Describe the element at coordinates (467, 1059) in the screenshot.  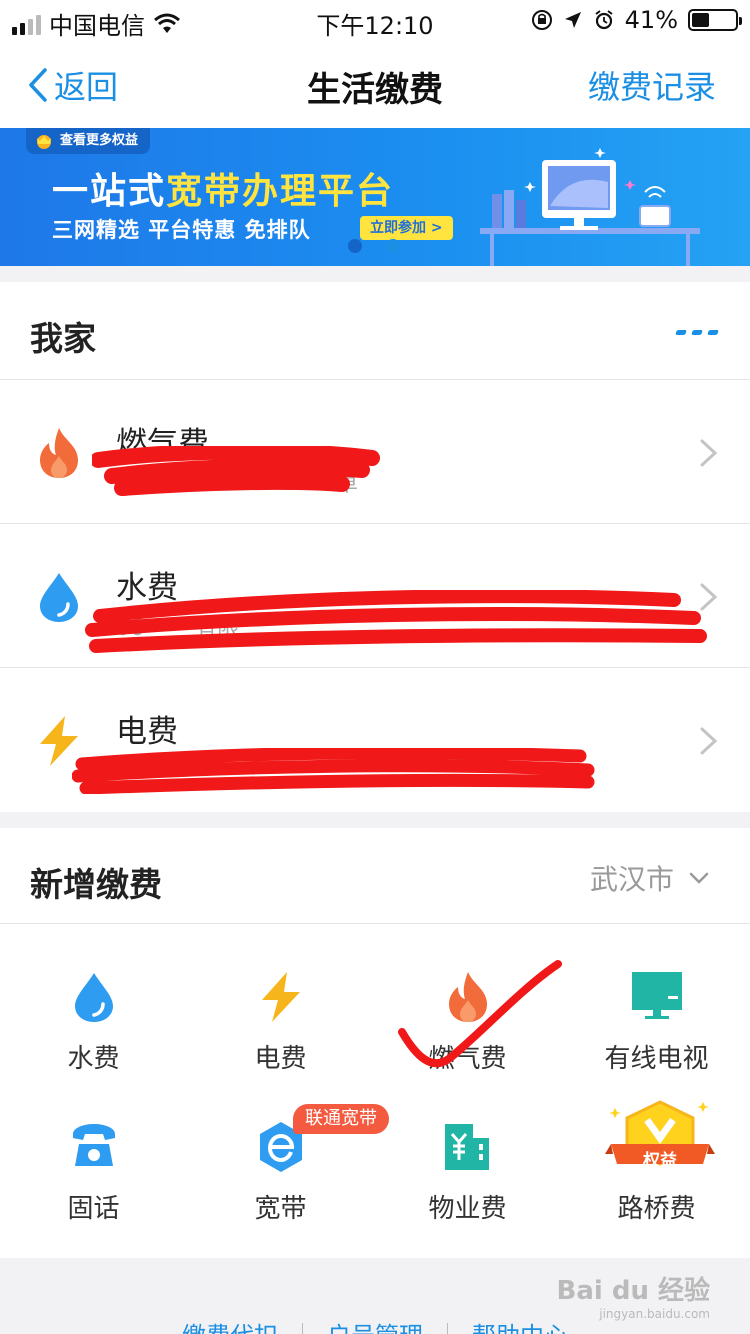
I see `payment-type-label: 燃气费` at that location.